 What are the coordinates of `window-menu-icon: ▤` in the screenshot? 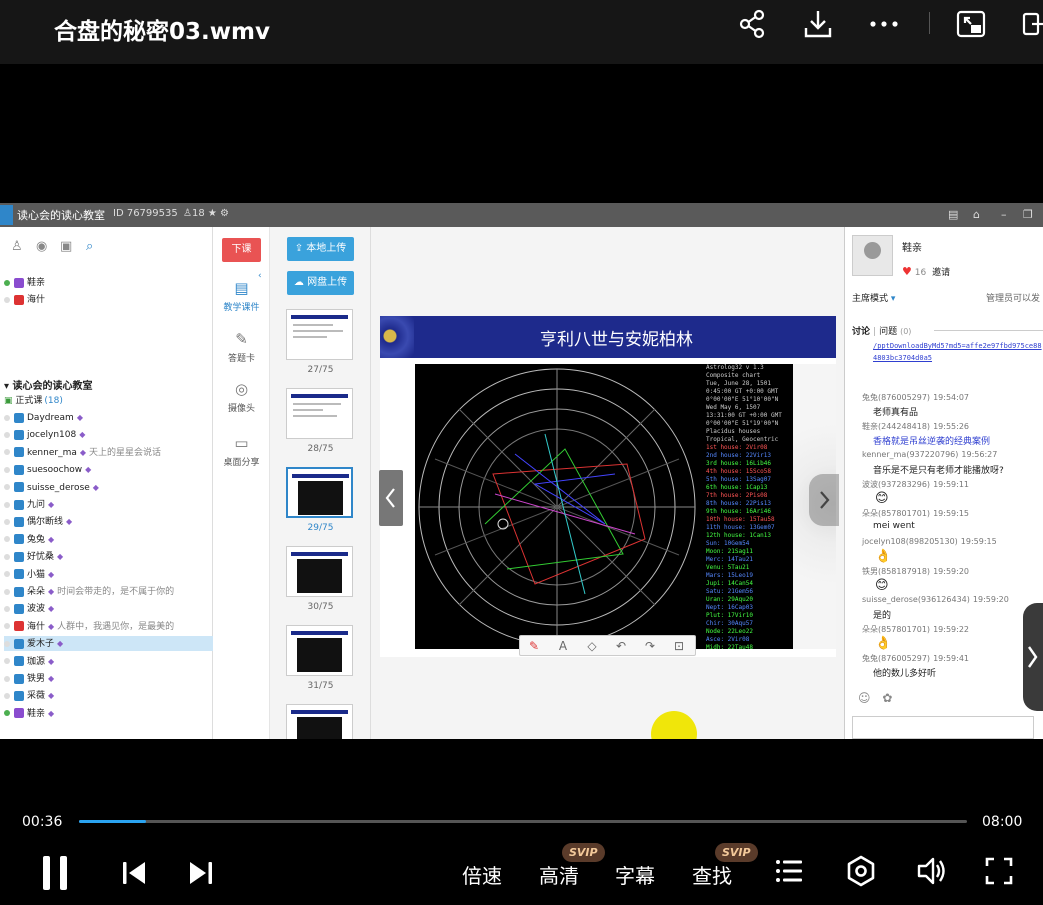 It's located at (953, 214).